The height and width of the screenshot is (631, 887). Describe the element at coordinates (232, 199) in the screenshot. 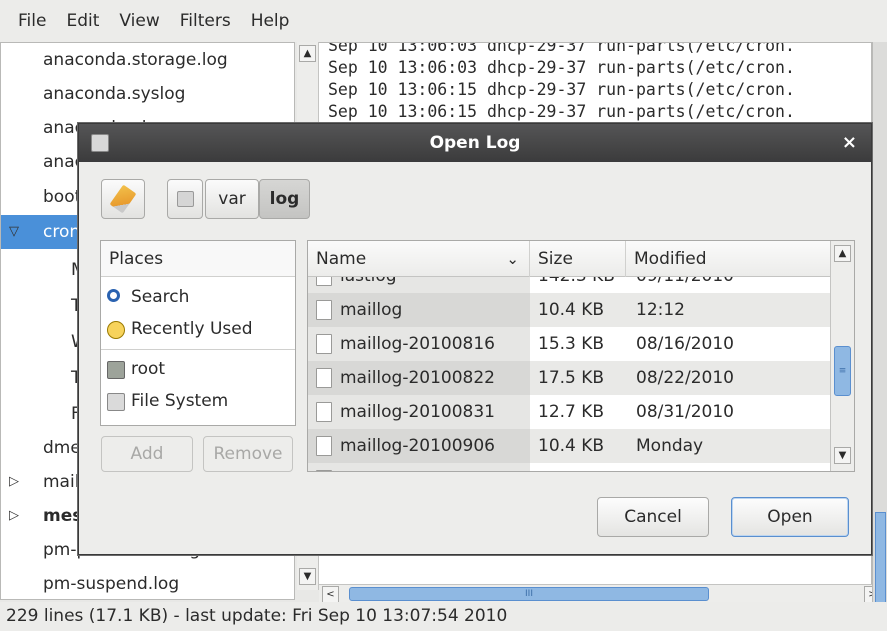

I see `breadcrumb-var-button: var` at that location.